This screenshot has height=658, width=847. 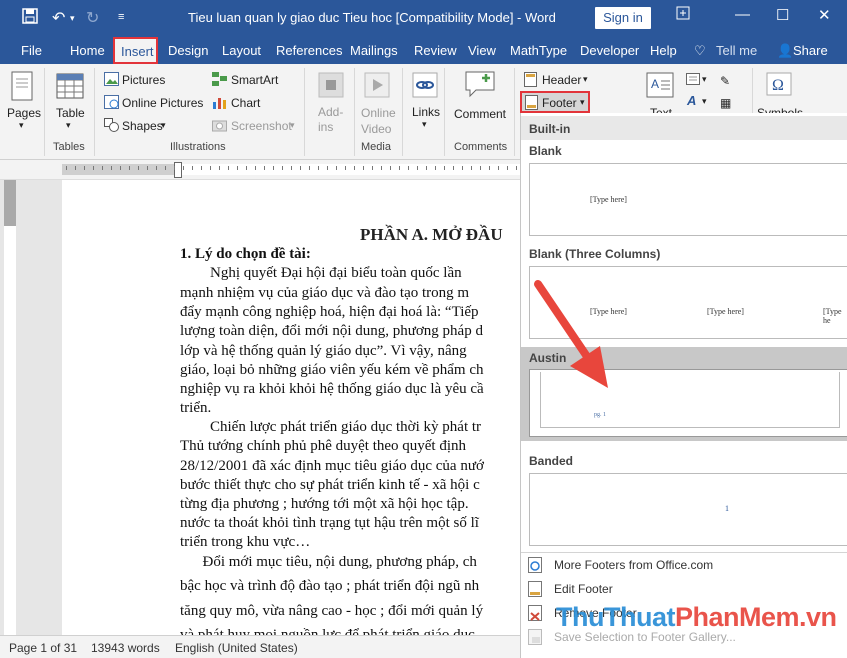 I want to click on pages-icon, so click(x=22, y=87).